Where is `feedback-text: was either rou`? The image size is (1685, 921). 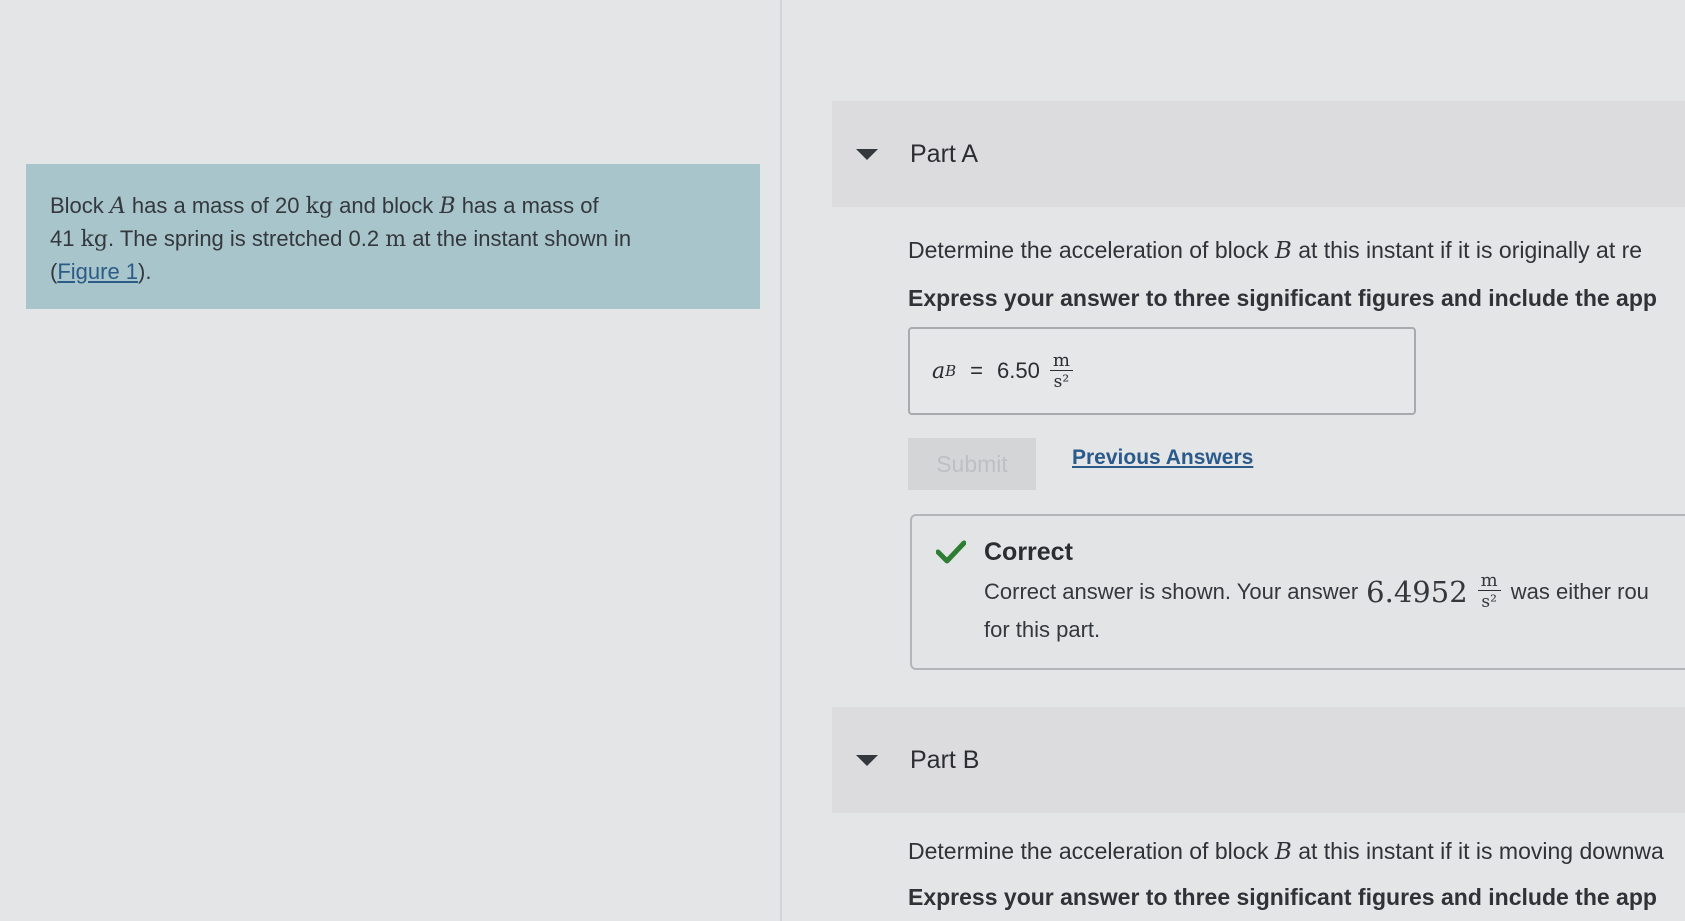
feedback-text: was either rou is located at coordinates (1579, 591).